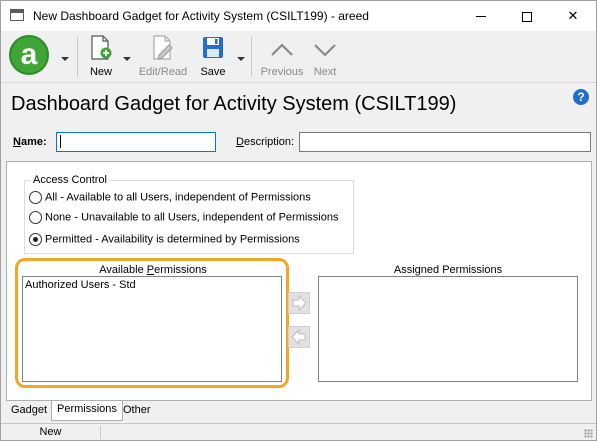 This screenshot has height=441, width=597. I want to click on available-title-pre: Available, so click(123, 270).